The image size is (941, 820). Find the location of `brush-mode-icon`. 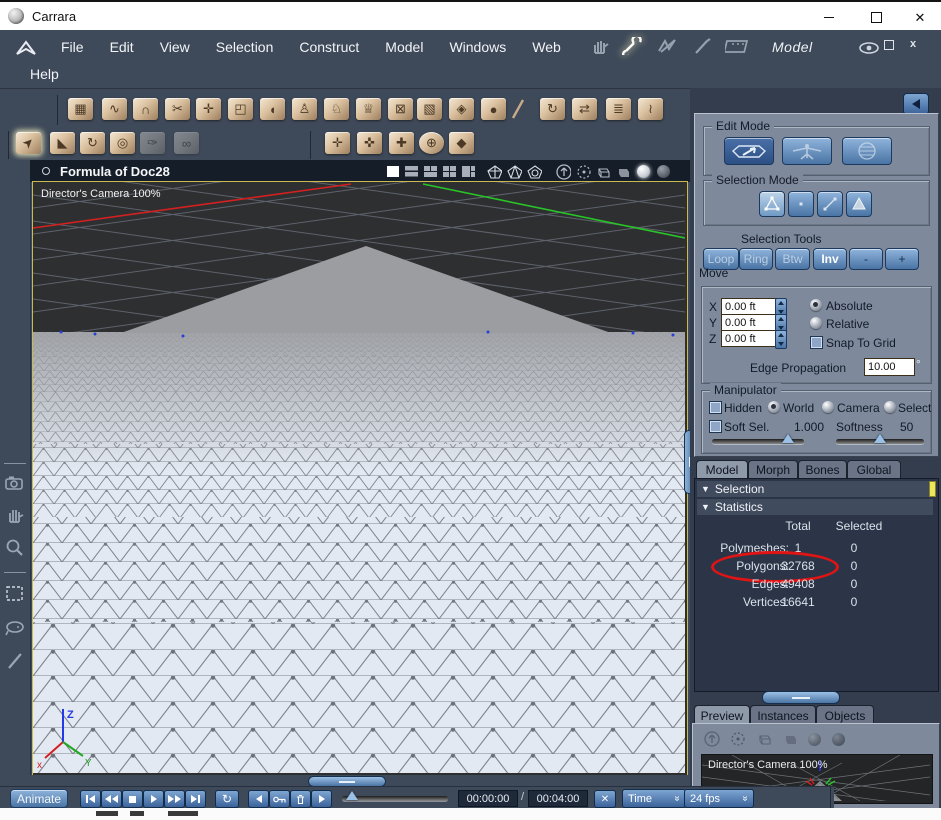

brush-mode-icon is located at coordinates (703, 46).